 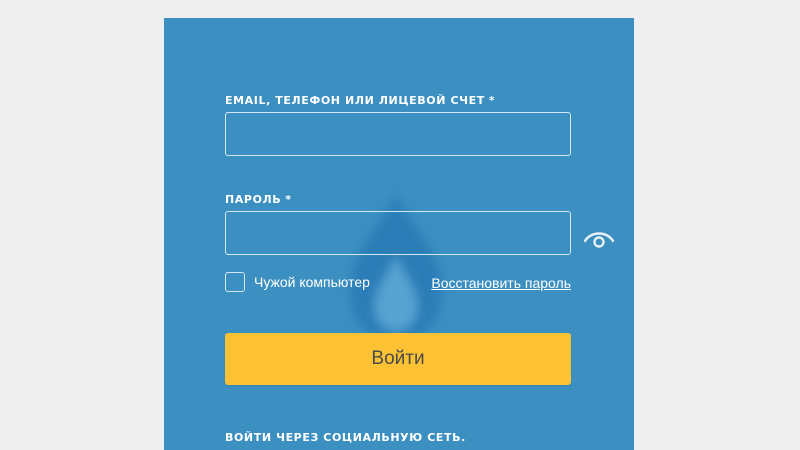 What do you see at coordinates (312, 282) in the screenshot?
I see `foreign-computer-label: Чужой компьютер` at bounding box center [312, 282].